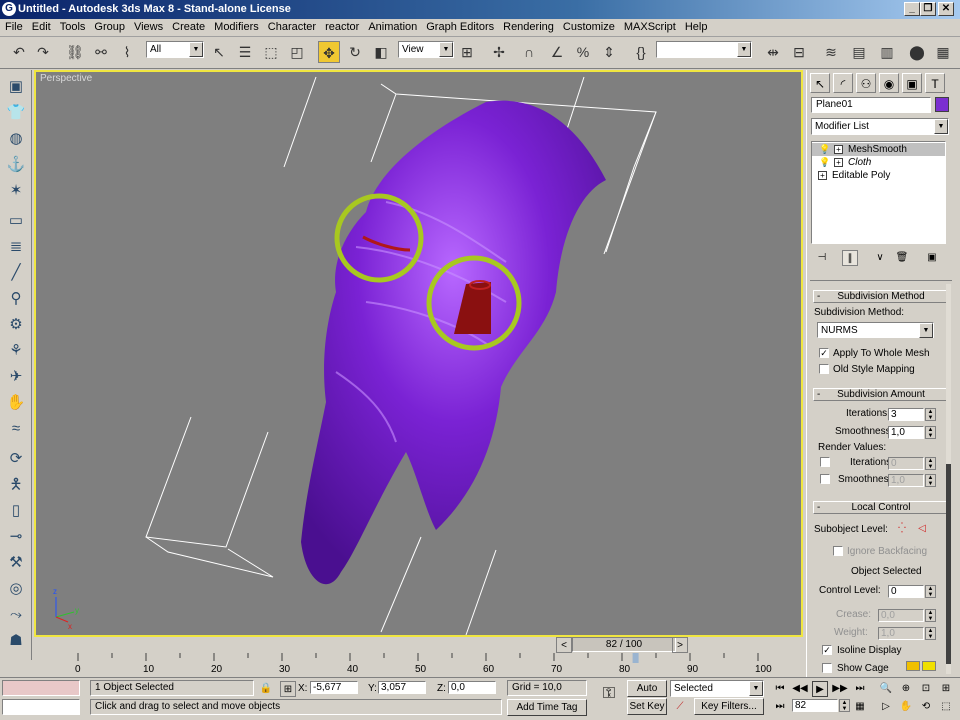 This screenshot has height=720, width=960. Describe the element at coordinates (297, 52) in the screenshot. I see `window-crossing-icon: ◰` at that location.